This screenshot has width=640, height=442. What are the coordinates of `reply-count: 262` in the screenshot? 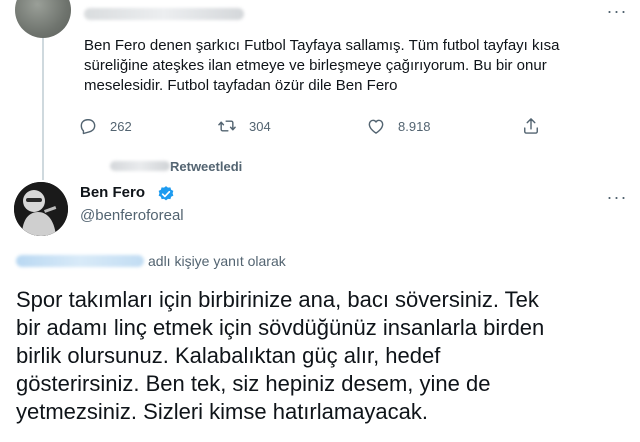 It's located at (121, 126).